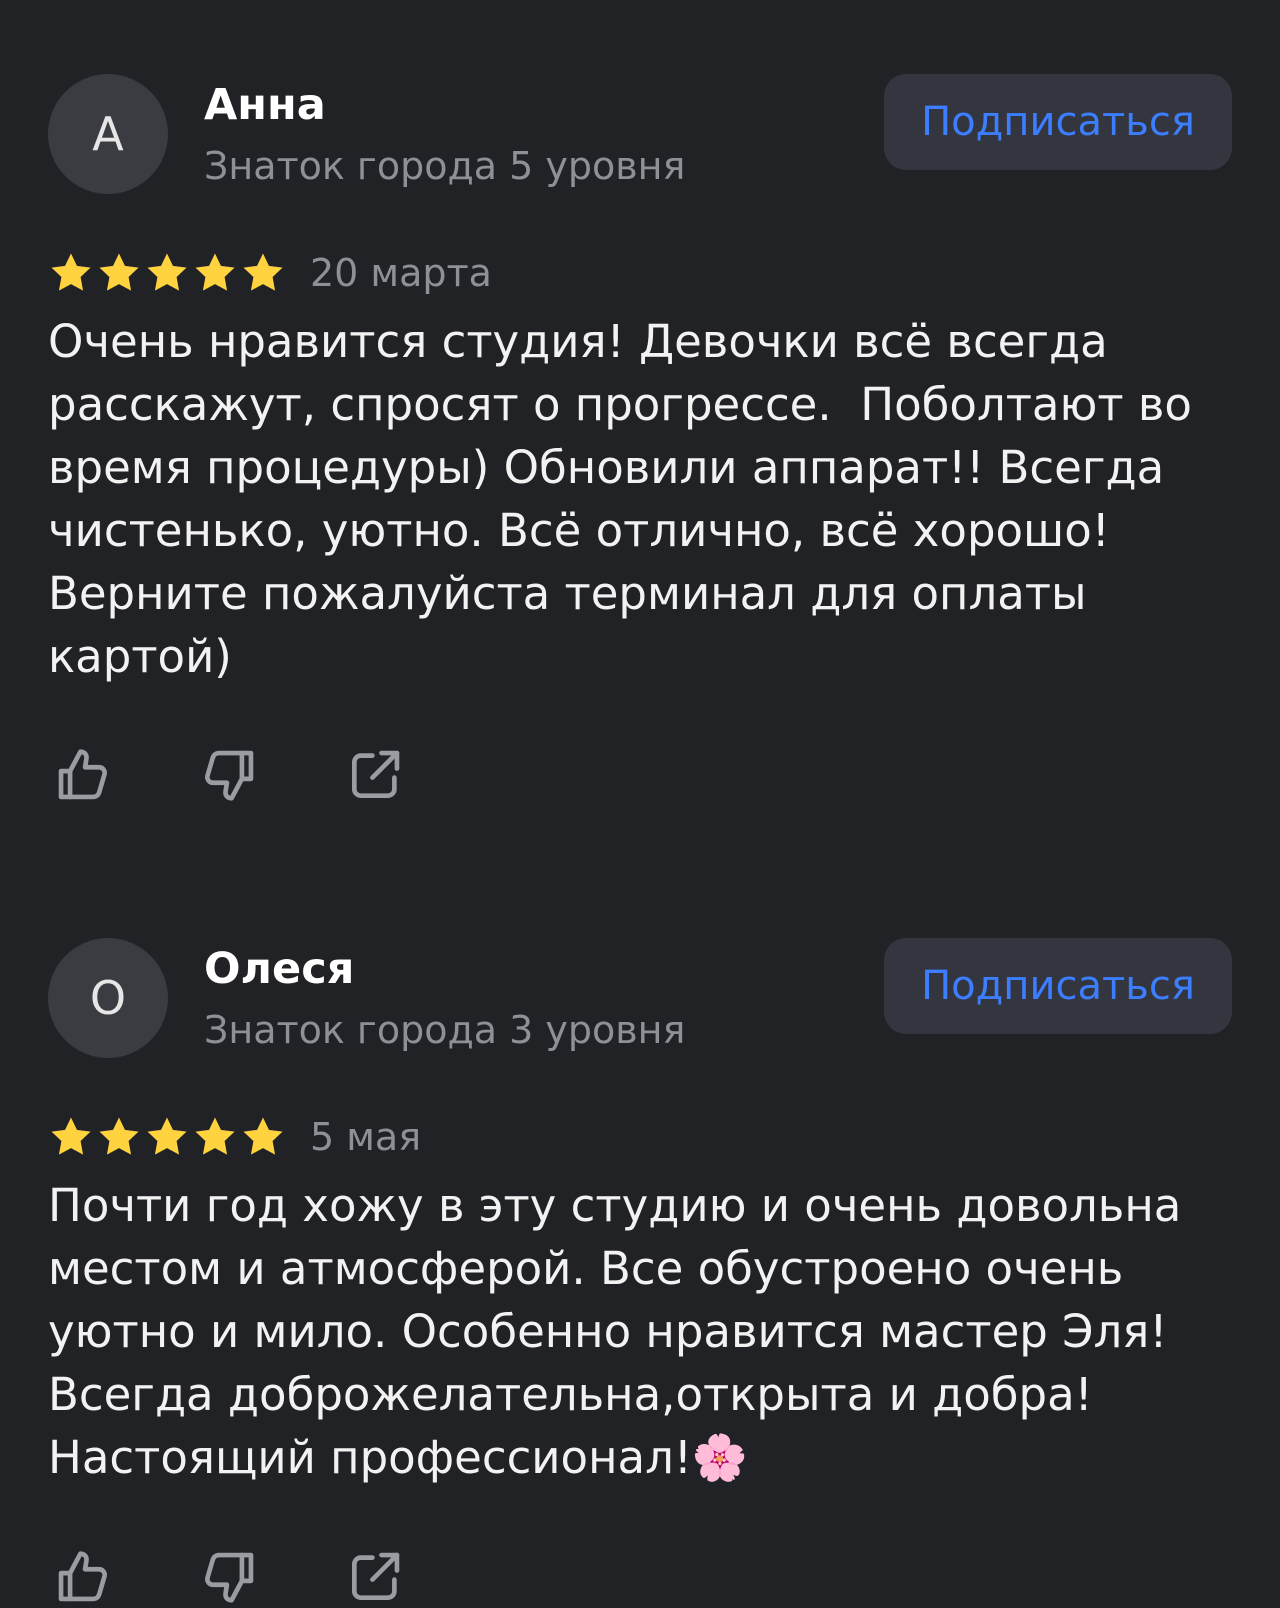 The height and width of the screenshot is (1608, 1280). I want to click on author-name: Олеся, so click(279, 969).